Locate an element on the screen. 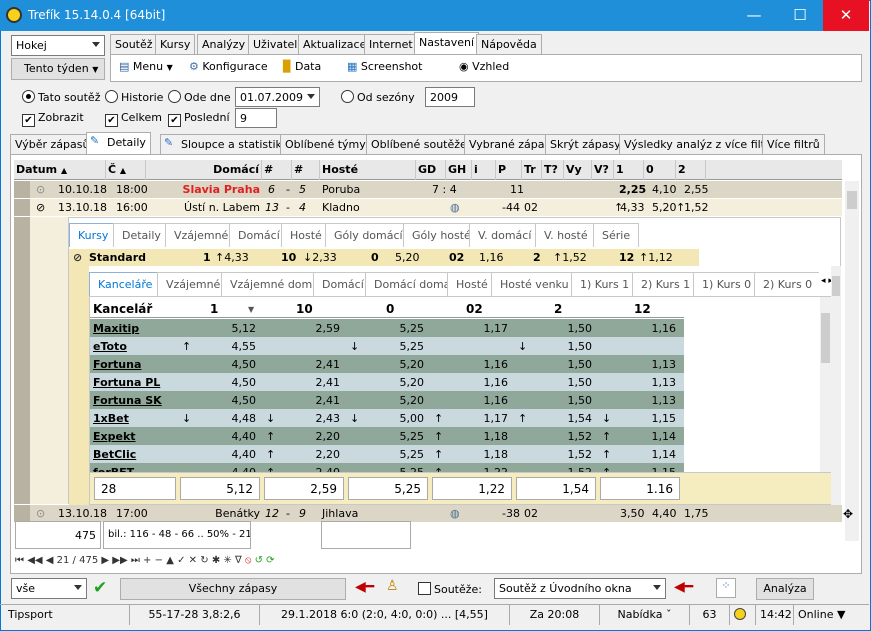 The width and height of the screenshot is (871, 631). bookie-name: Fortuna PL is located at coordinates (126, 382).